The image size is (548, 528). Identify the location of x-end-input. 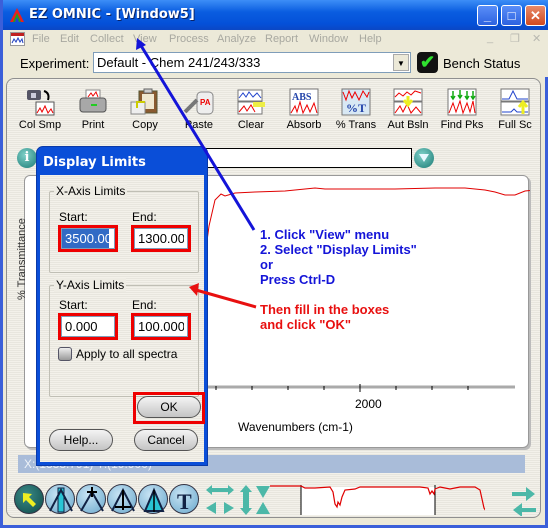
(161, 238).